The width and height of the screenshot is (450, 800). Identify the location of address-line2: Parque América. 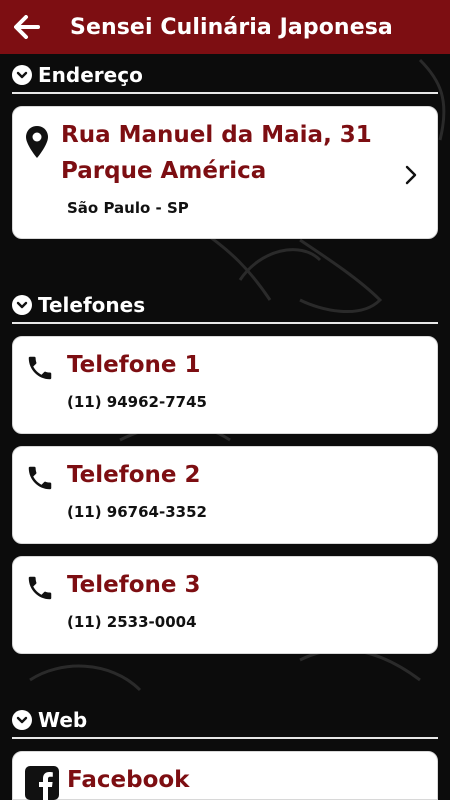
(164, 171).